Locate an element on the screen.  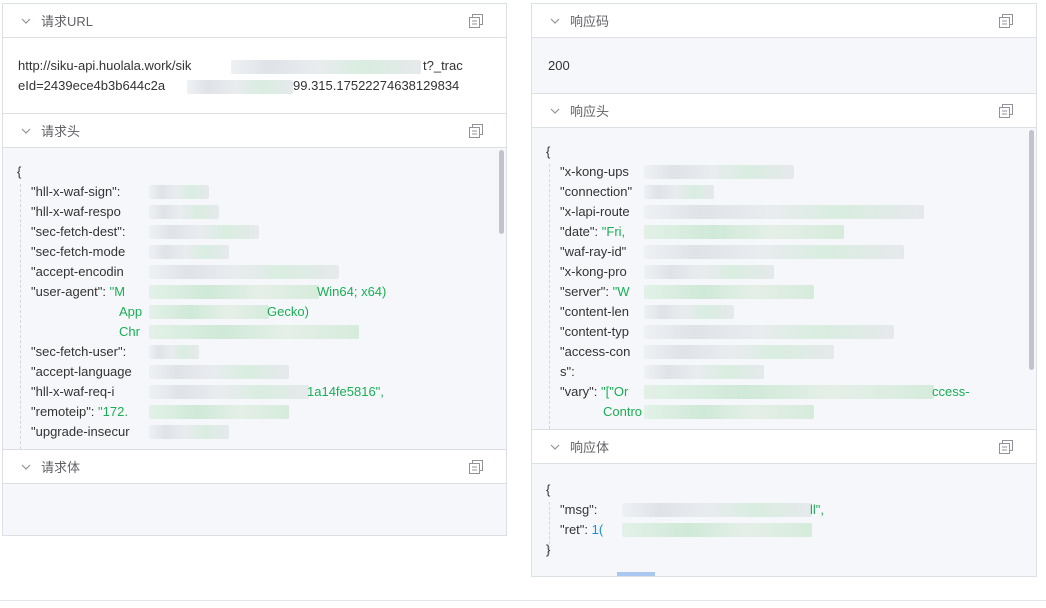
response-headers-header: 响应头 is located at coordinates (784, 111).